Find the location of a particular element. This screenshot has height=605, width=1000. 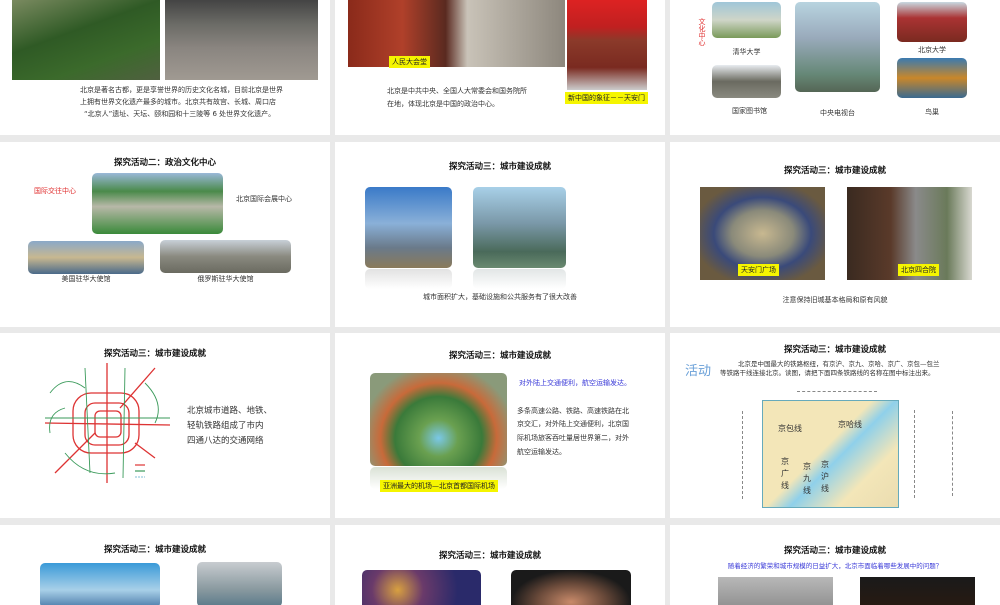

airport-caption: 亚洲最大的机场—北京首都国际机场 is located at coordinates (439, 486).